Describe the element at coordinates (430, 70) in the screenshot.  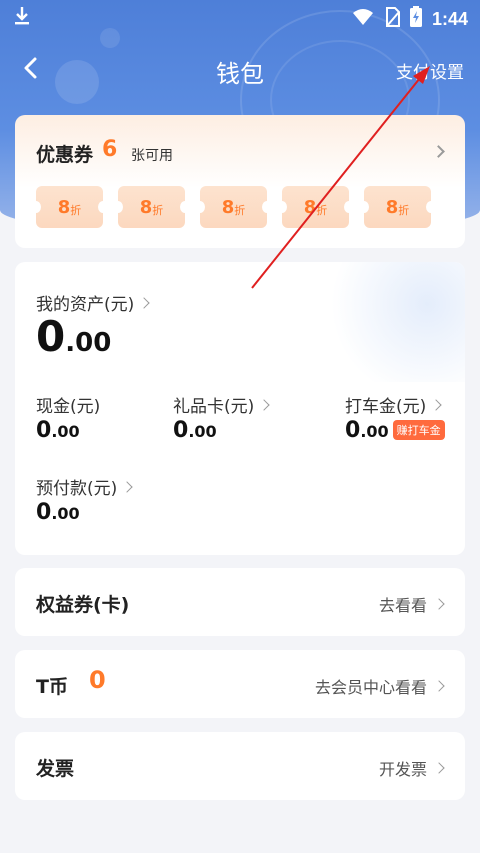
I see `pay-settings-button: 支付设置` at that location.